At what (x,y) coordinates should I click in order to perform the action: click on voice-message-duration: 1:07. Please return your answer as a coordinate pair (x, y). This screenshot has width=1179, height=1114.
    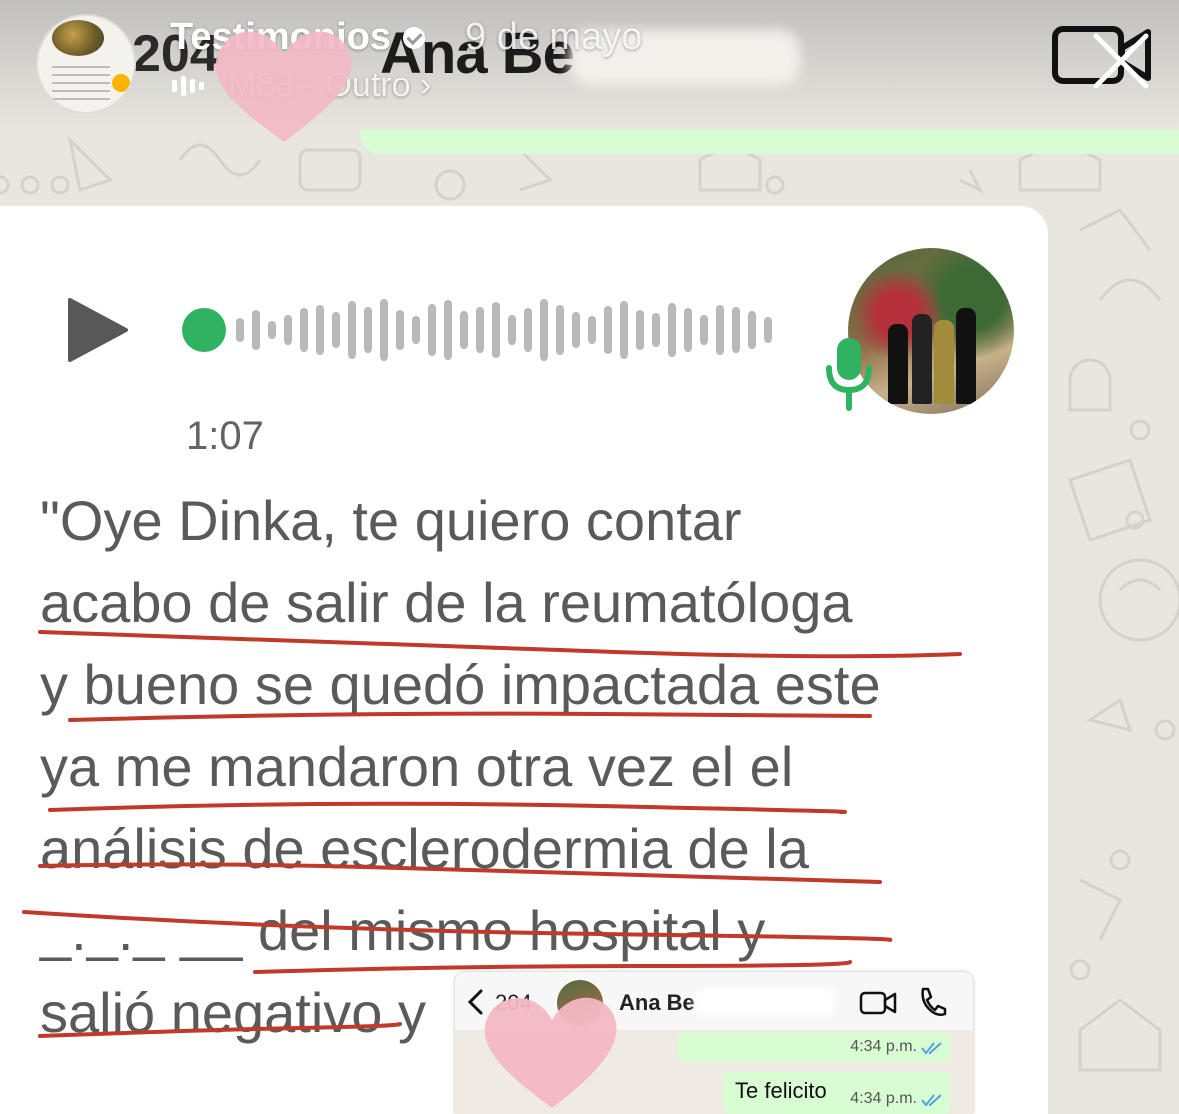
    Looking at the image, I should click on (225, 436).